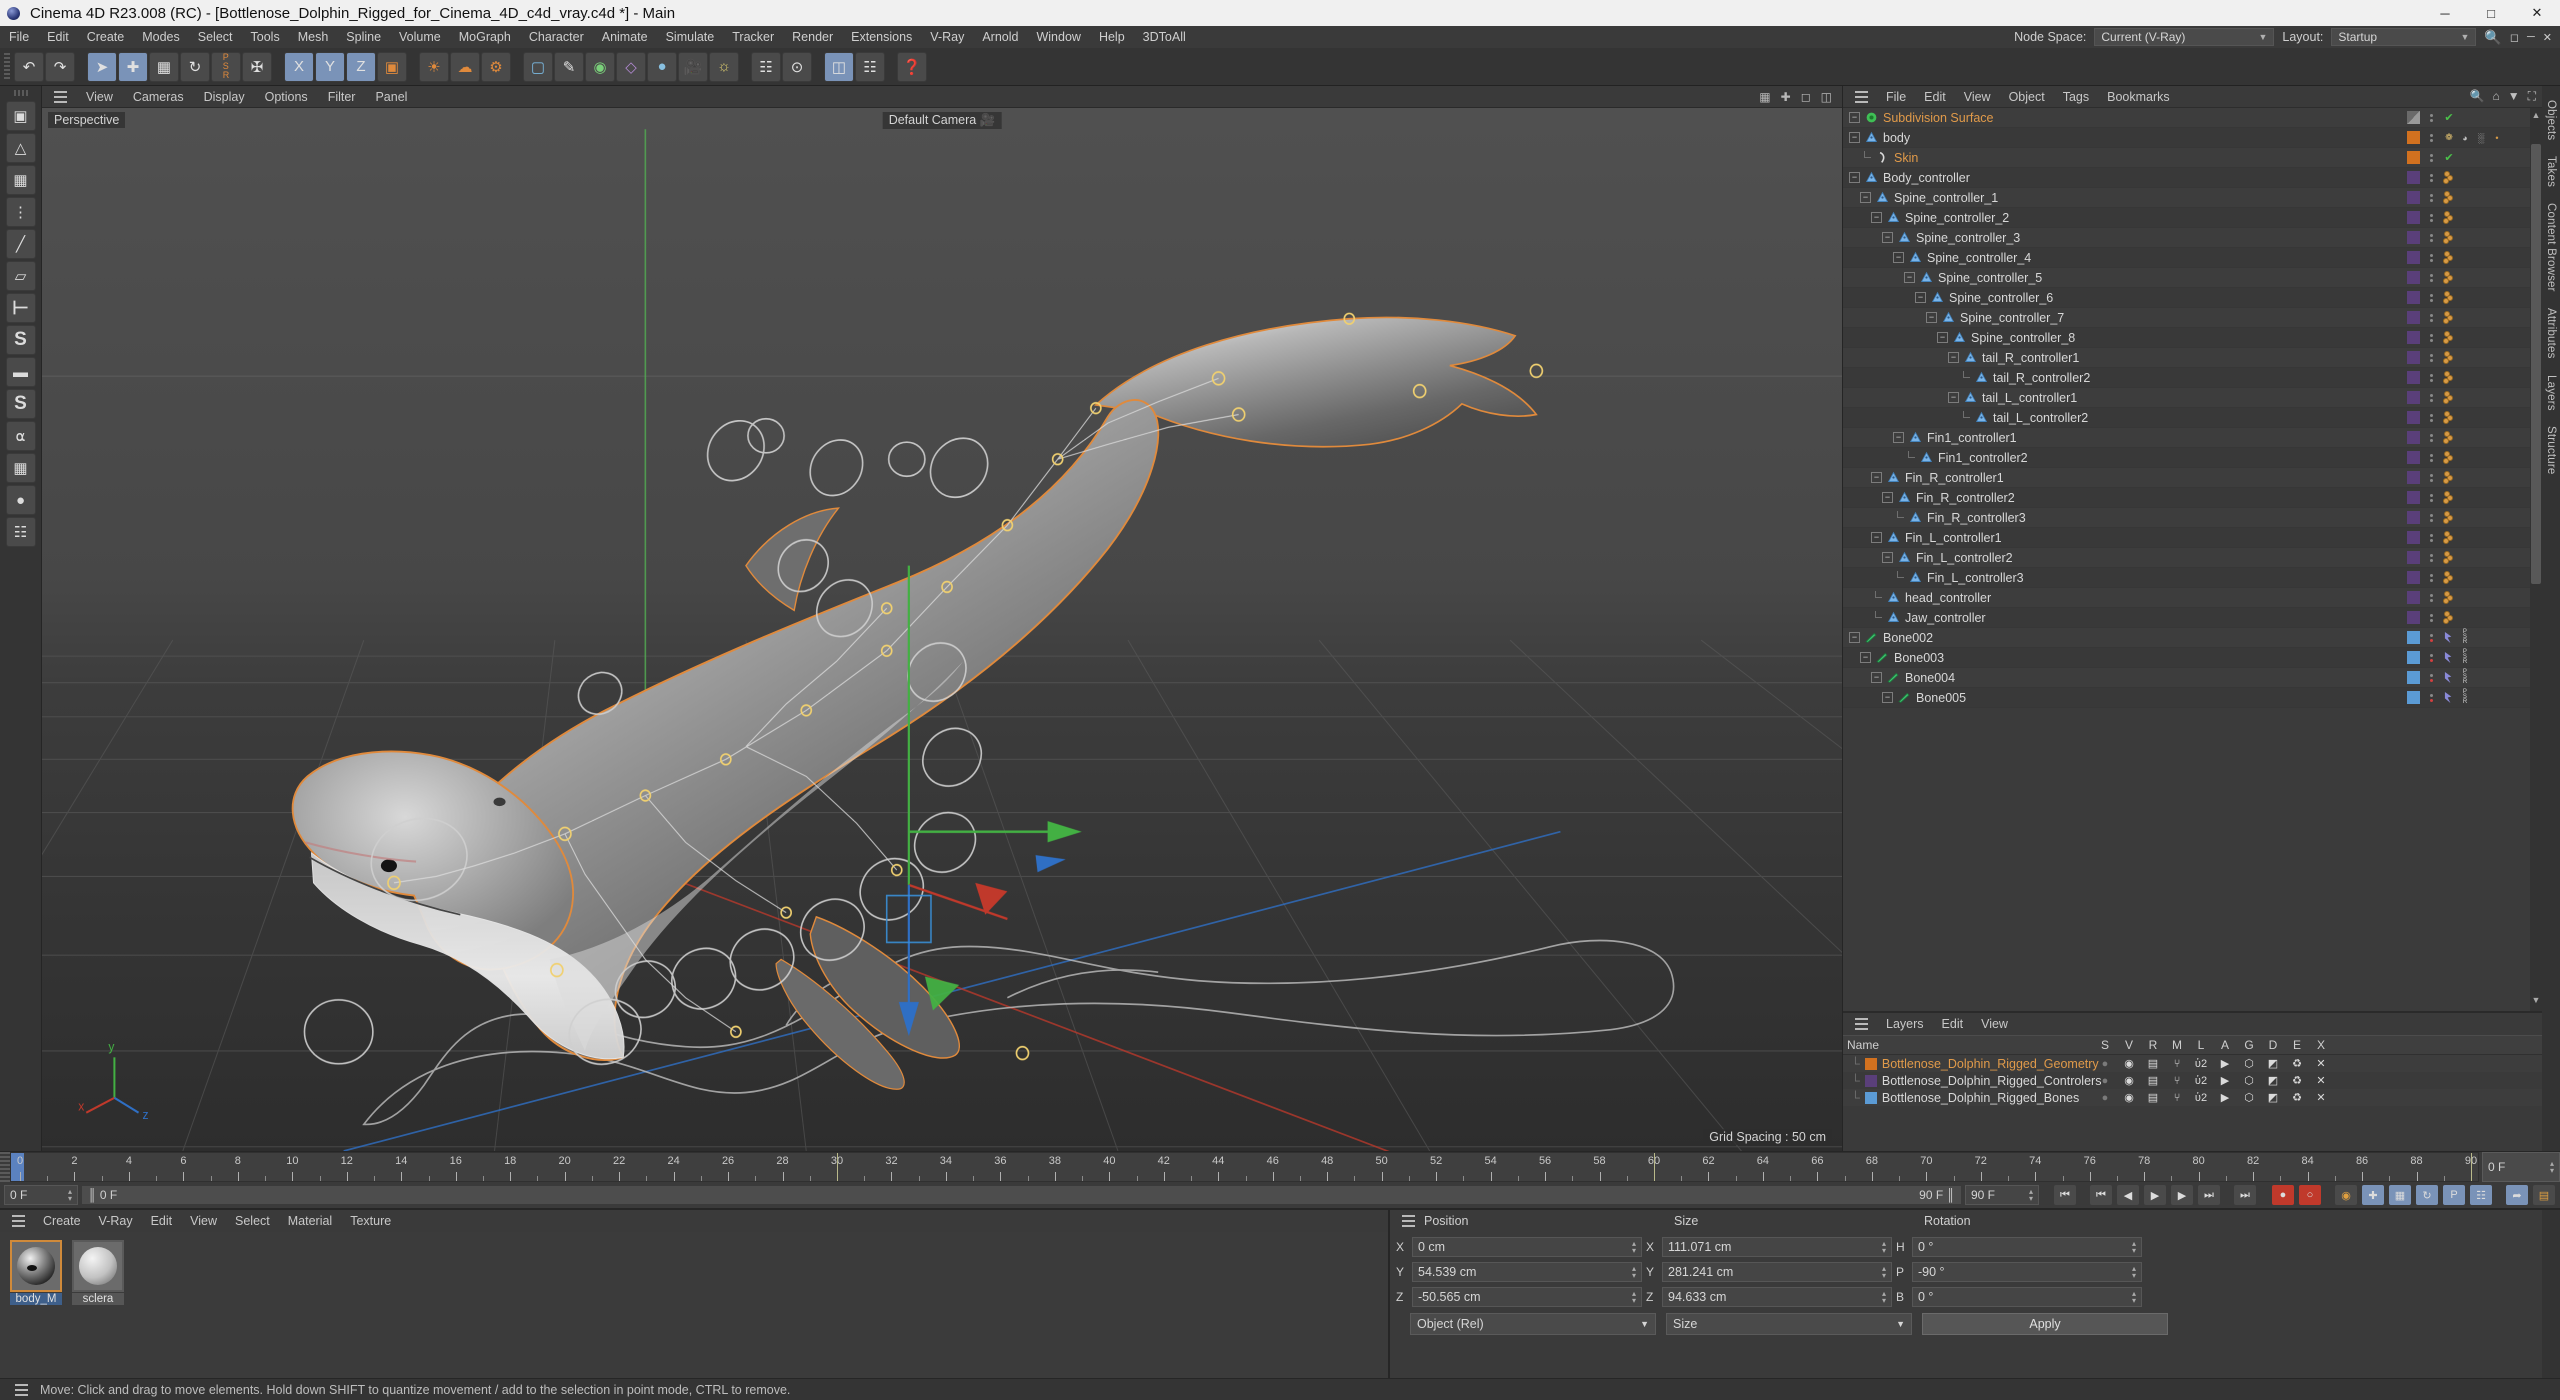 The height and width of the screenshot is (1400, 2560). What do you see at coordinates (2192, 378) in the screenshot?
I see `object-row: tail_R_controller2` at bounding box center [2192, 378].